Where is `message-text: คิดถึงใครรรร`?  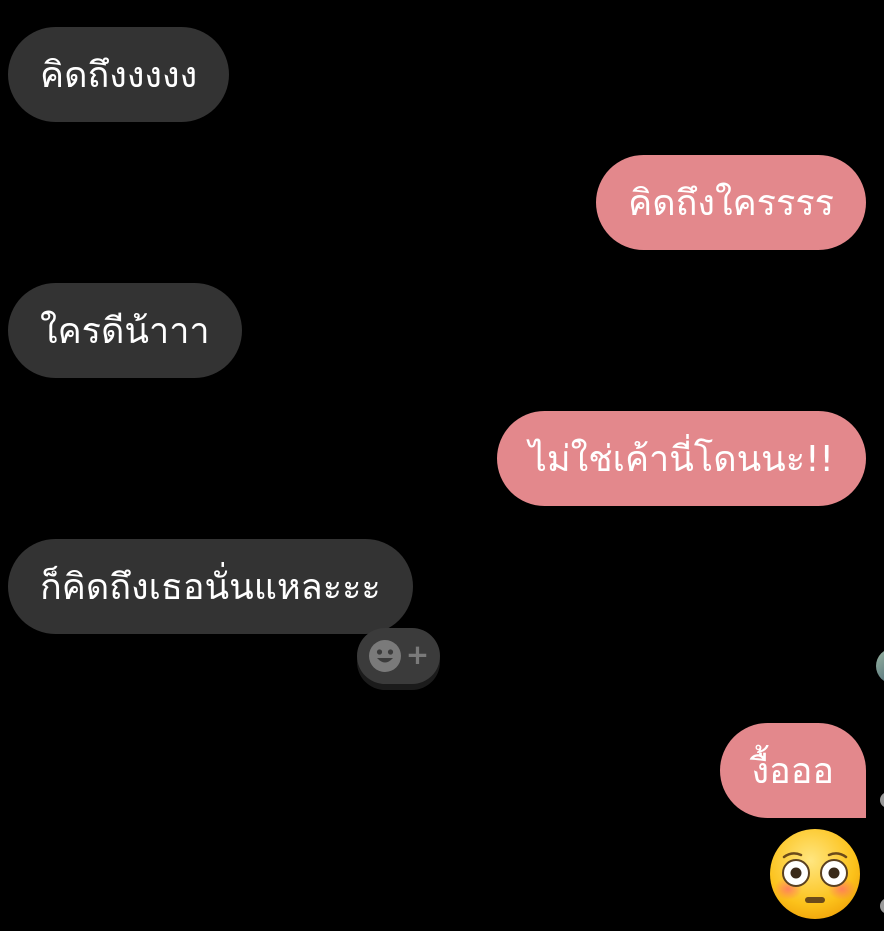
message-text: คิดถึงใครรรร is located at coordinates (731, 203).